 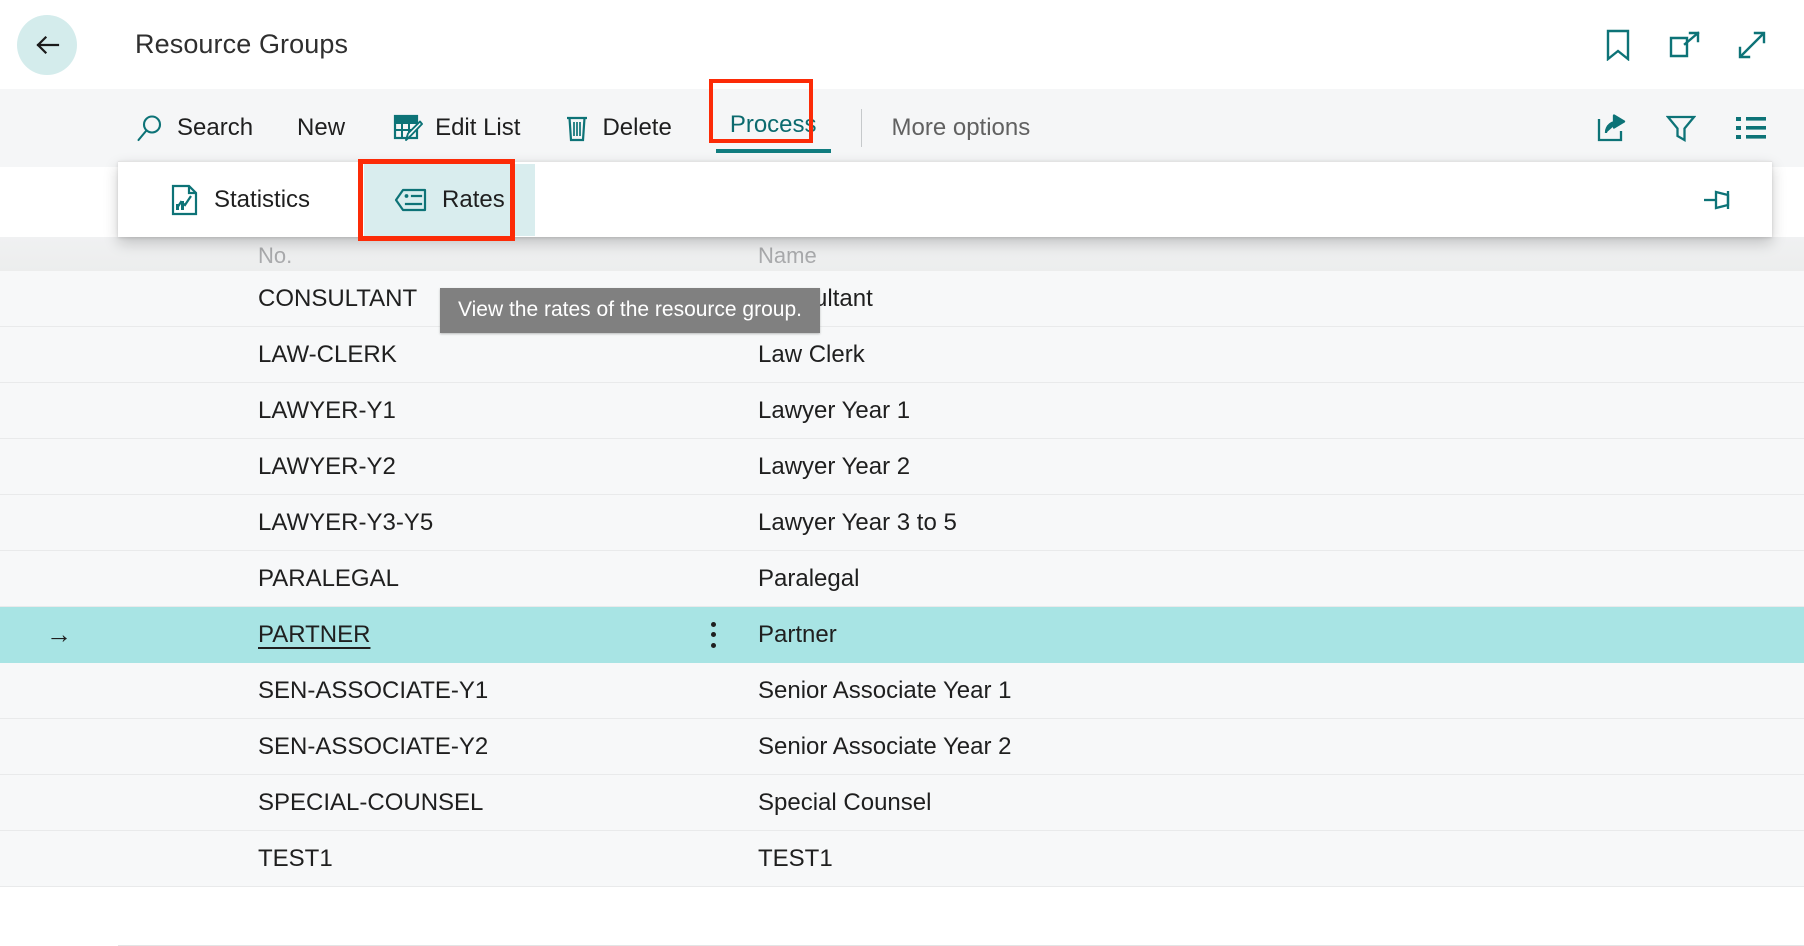 I want to click on cell-no-value: LAWYER-Y1, so click(x=327, y=410).